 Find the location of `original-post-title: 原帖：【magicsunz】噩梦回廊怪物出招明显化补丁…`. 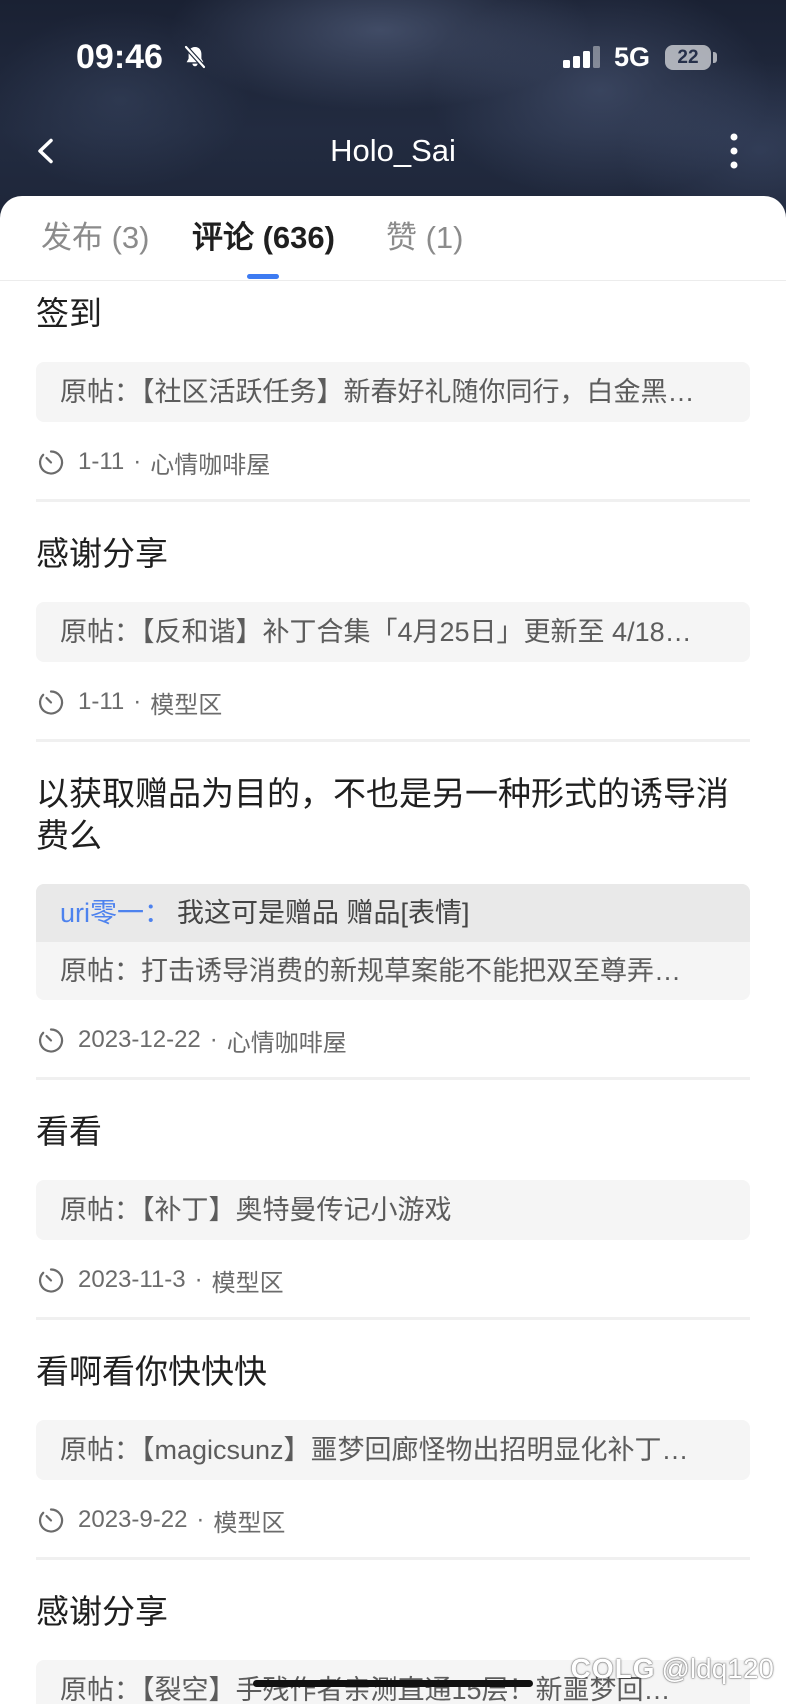

original-post-title: 原帖：【magicsunz】噩梦回廊怪物出招明显化补丁… is located at coordinates (374, 1450).